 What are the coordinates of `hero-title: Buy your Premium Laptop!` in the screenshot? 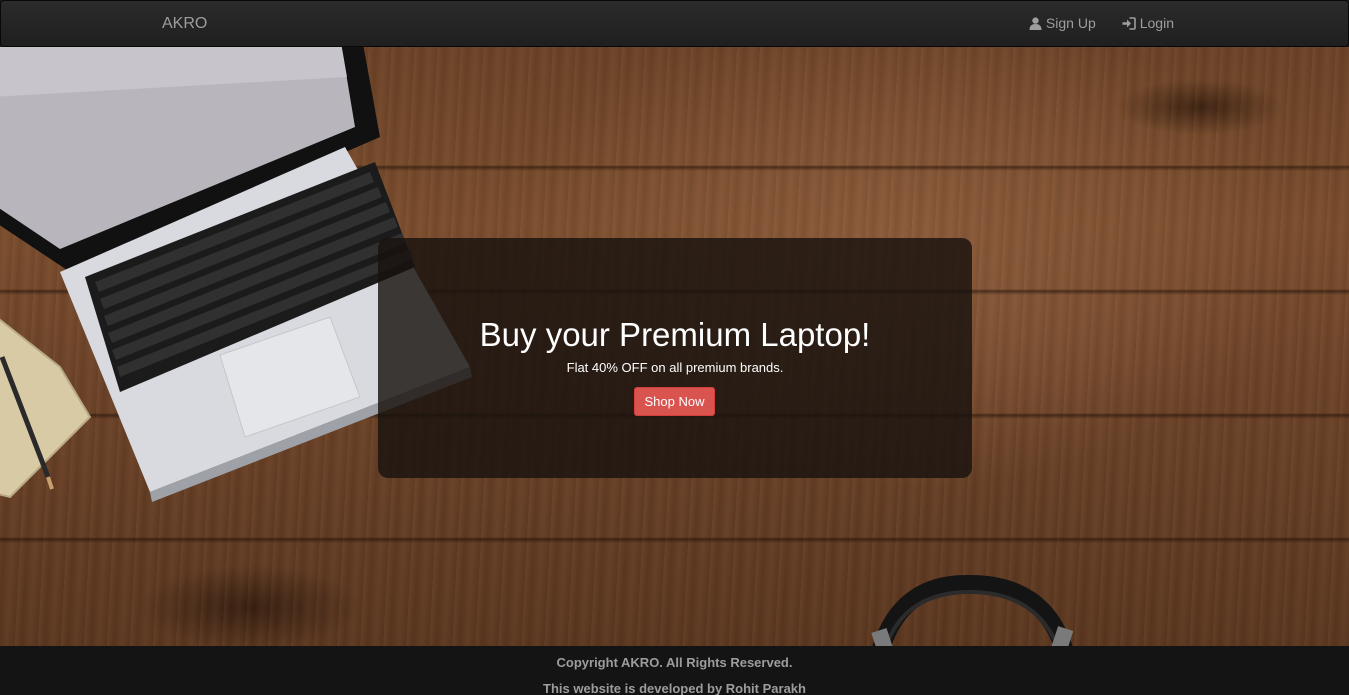 It's located at (675, 334).